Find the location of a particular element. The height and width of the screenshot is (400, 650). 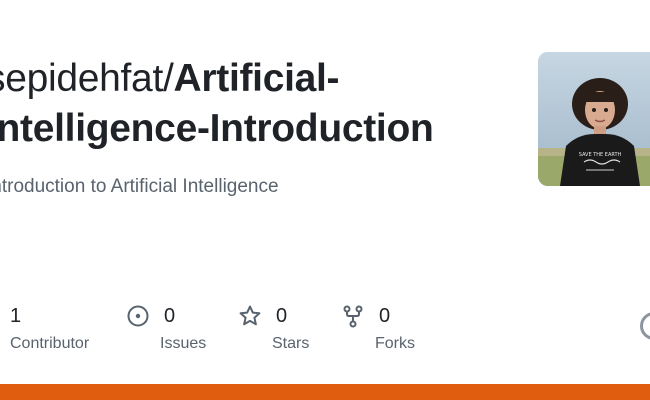

repo-title-line2: Intelligence-Introduction is located at coordinates (253, 129).